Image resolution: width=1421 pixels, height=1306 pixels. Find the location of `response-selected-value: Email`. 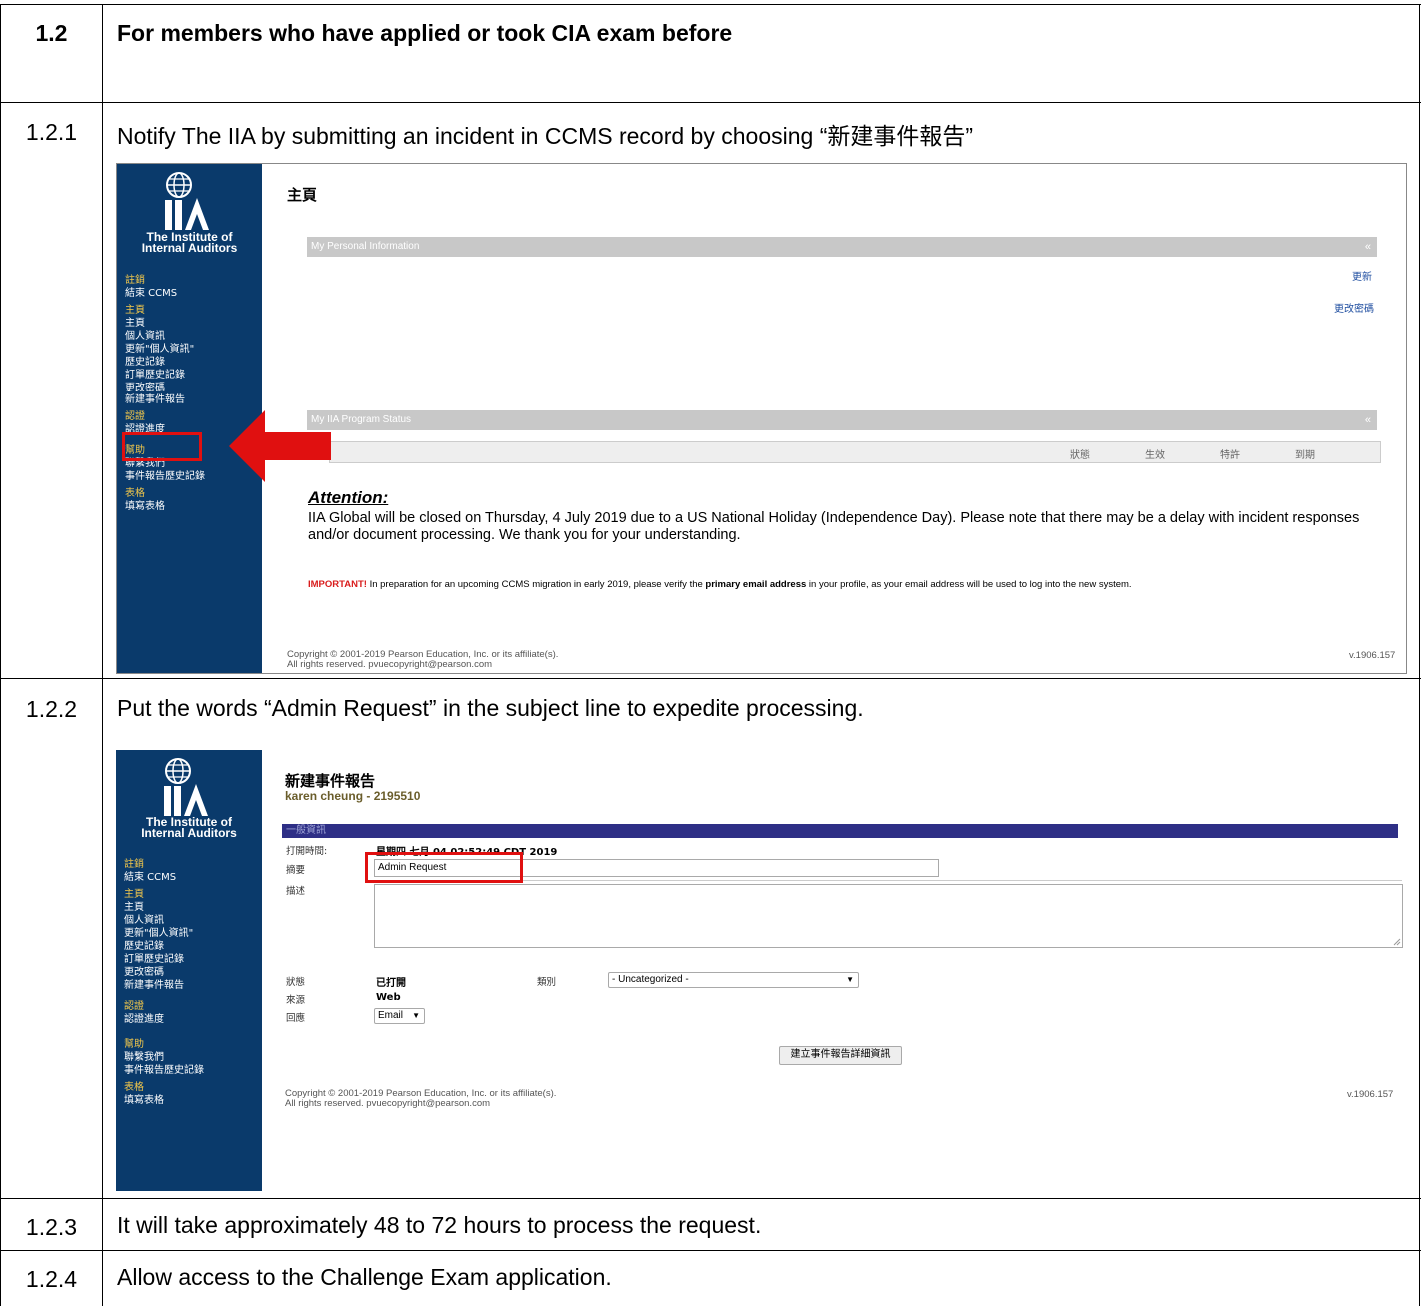

response-selected-value: Email is located at coordinates (391, 1015).